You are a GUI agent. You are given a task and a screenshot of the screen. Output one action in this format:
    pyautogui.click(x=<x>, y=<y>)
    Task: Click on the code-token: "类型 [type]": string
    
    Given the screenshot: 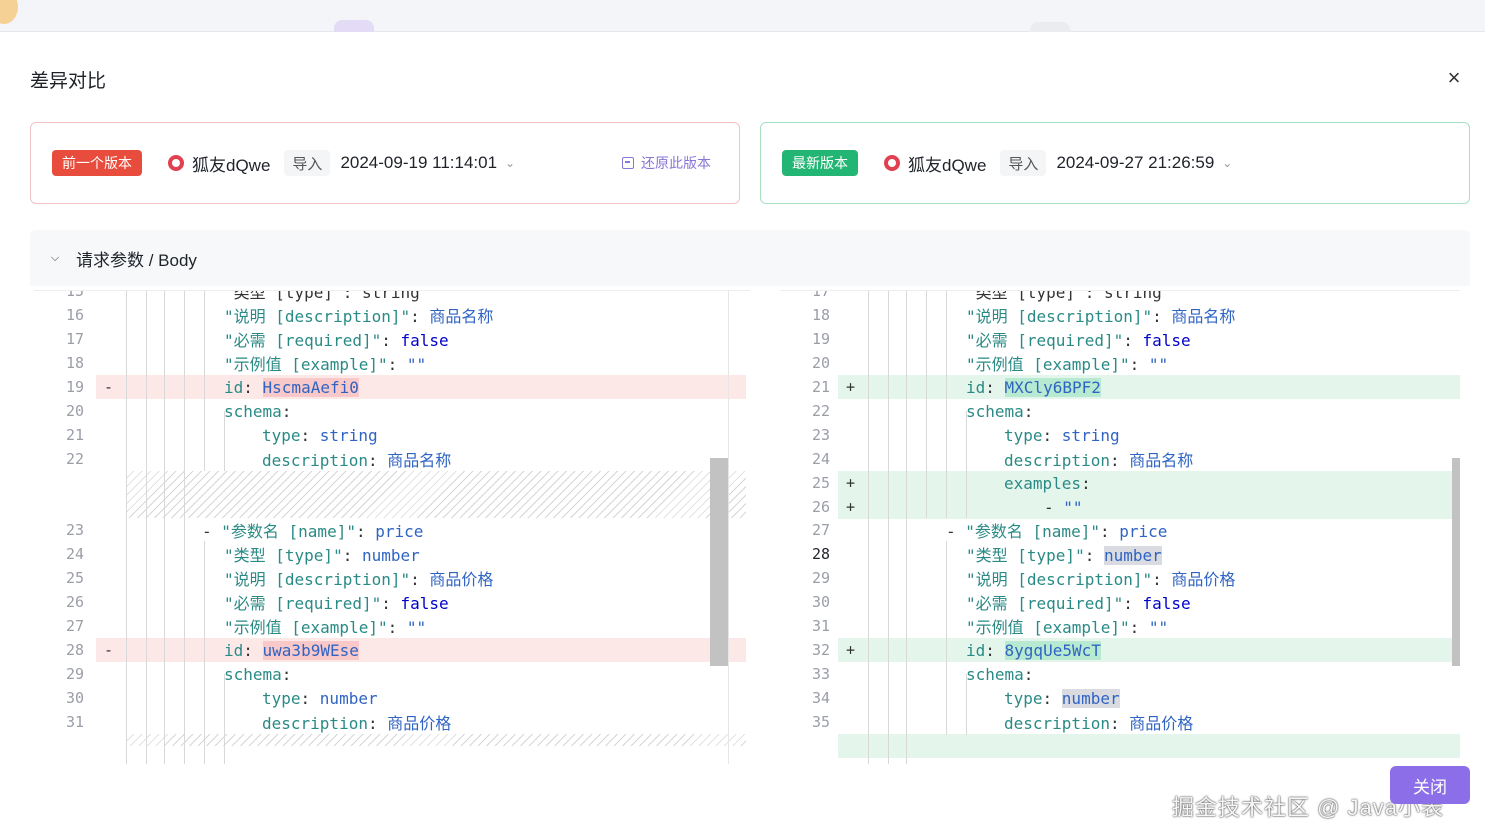 What is the action you would take?
    pyautogui.click(x=1064, y=296)
    